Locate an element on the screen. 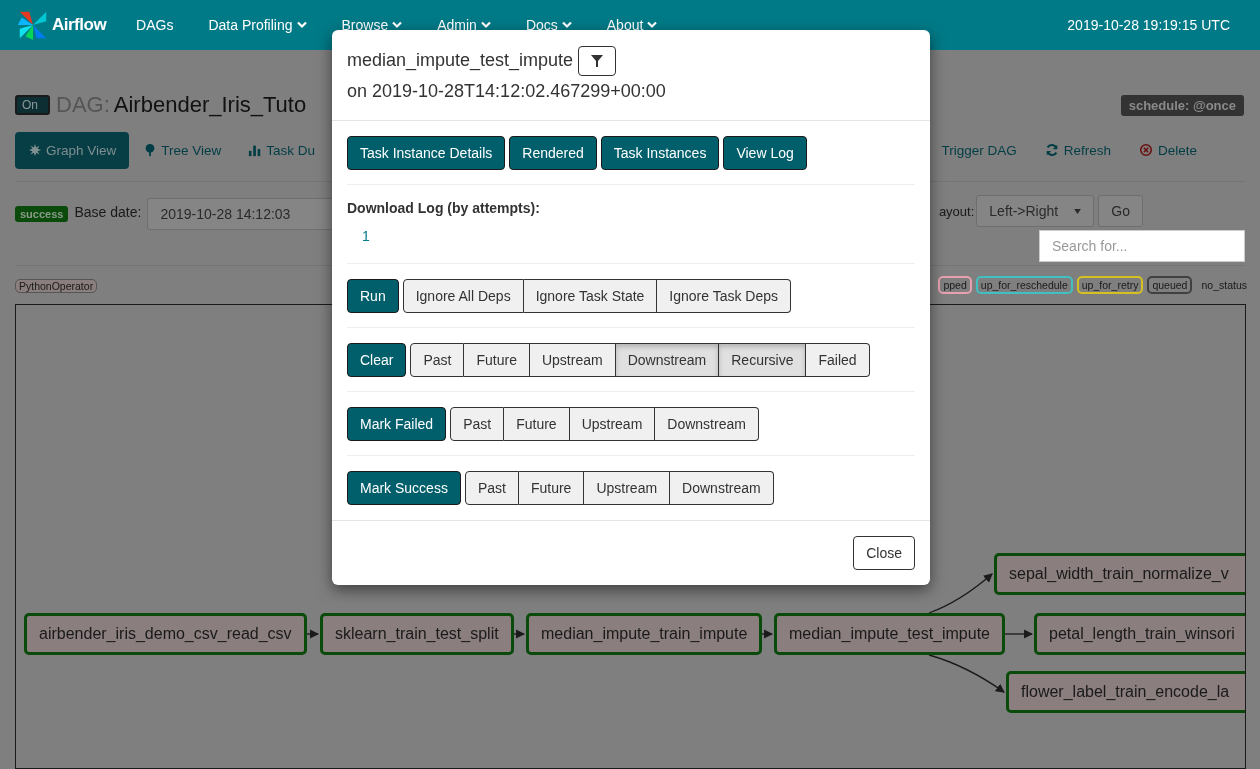  nav-menu-item: DAGs is located at coordinates (155, 25).